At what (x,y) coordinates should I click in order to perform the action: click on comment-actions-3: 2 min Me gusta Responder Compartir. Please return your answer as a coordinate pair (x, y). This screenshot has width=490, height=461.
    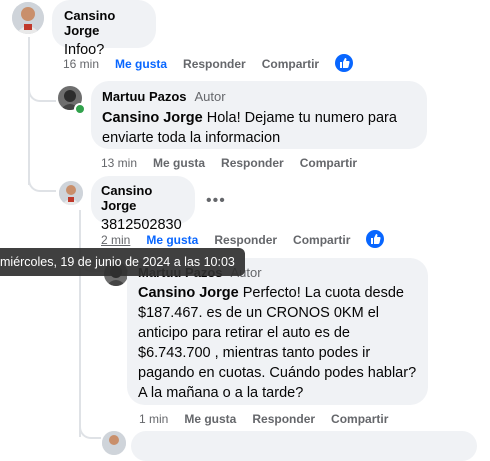
    Looking at the image, I should click on (233, 240).